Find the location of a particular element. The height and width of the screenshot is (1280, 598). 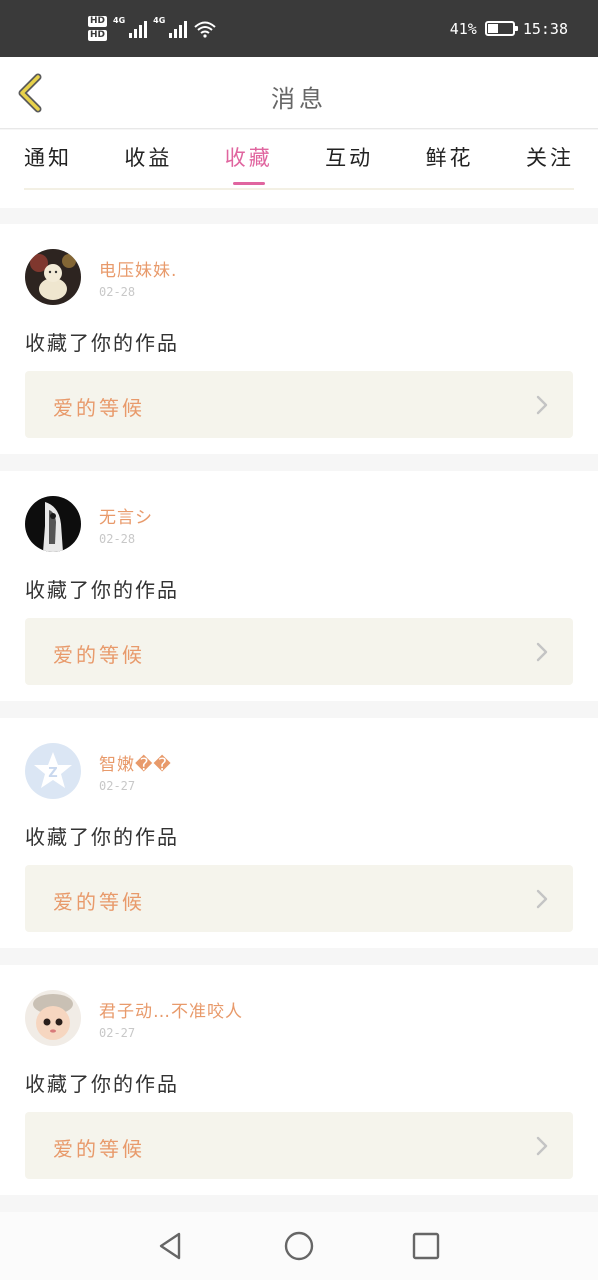

nav-back-button is located at coordinates (171, 1246).